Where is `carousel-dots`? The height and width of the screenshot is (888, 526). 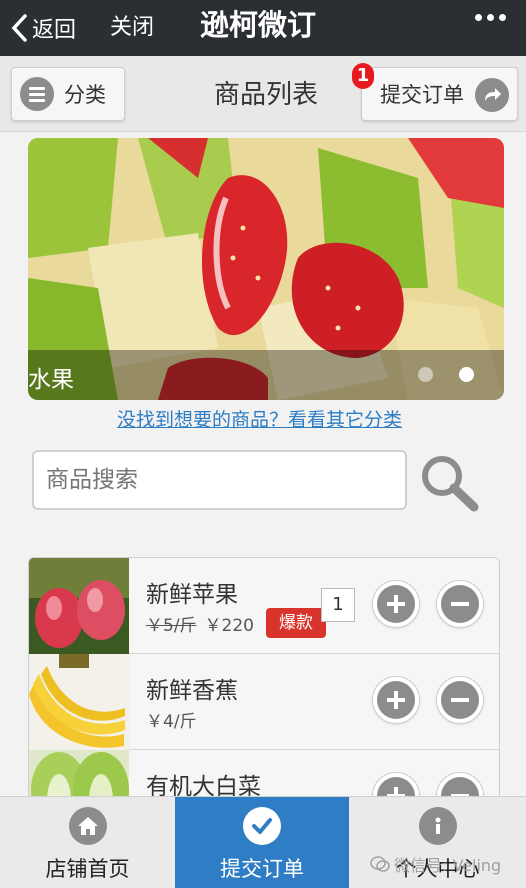 carousel-dots is located at coordinates (446, 374).